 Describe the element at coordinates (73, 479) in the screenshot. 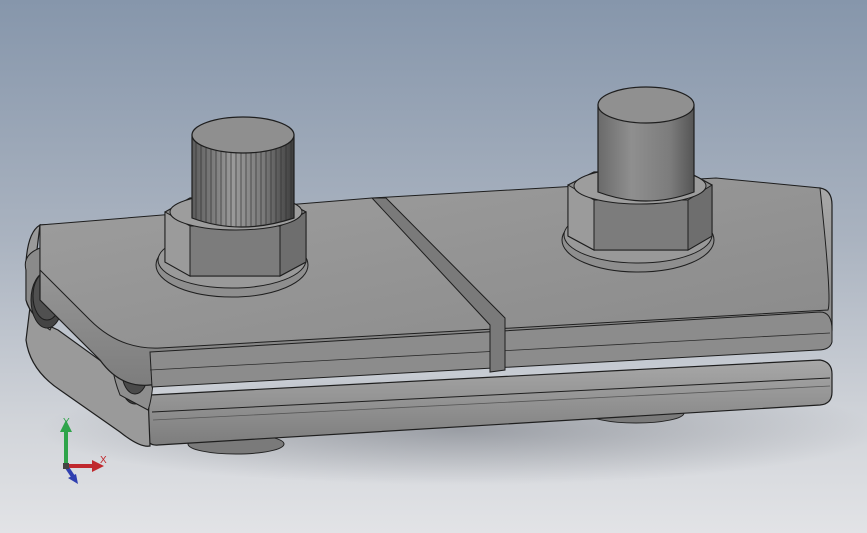

I see `z-axis-arrow-icon` at that location.